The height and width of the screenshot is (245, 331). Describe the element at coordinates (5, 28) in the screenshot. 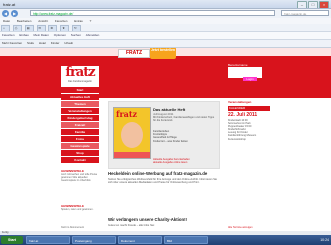

I see `home-icon: ⌂` at that location.